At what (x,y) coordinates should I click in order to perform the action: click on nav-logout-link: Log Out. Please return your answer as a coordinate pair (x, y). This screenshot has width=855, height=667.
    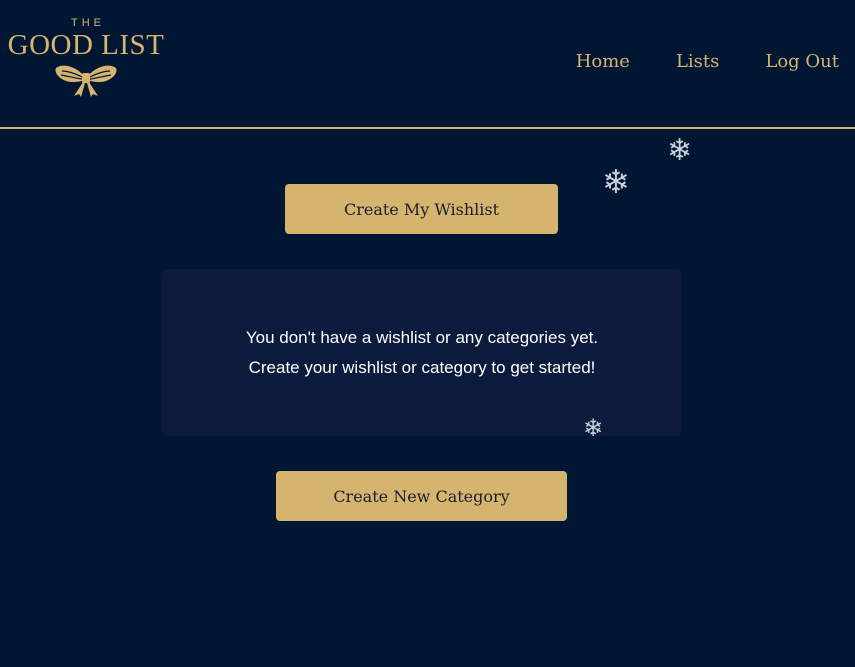
    Looking at the image, I should click on (802, 62).